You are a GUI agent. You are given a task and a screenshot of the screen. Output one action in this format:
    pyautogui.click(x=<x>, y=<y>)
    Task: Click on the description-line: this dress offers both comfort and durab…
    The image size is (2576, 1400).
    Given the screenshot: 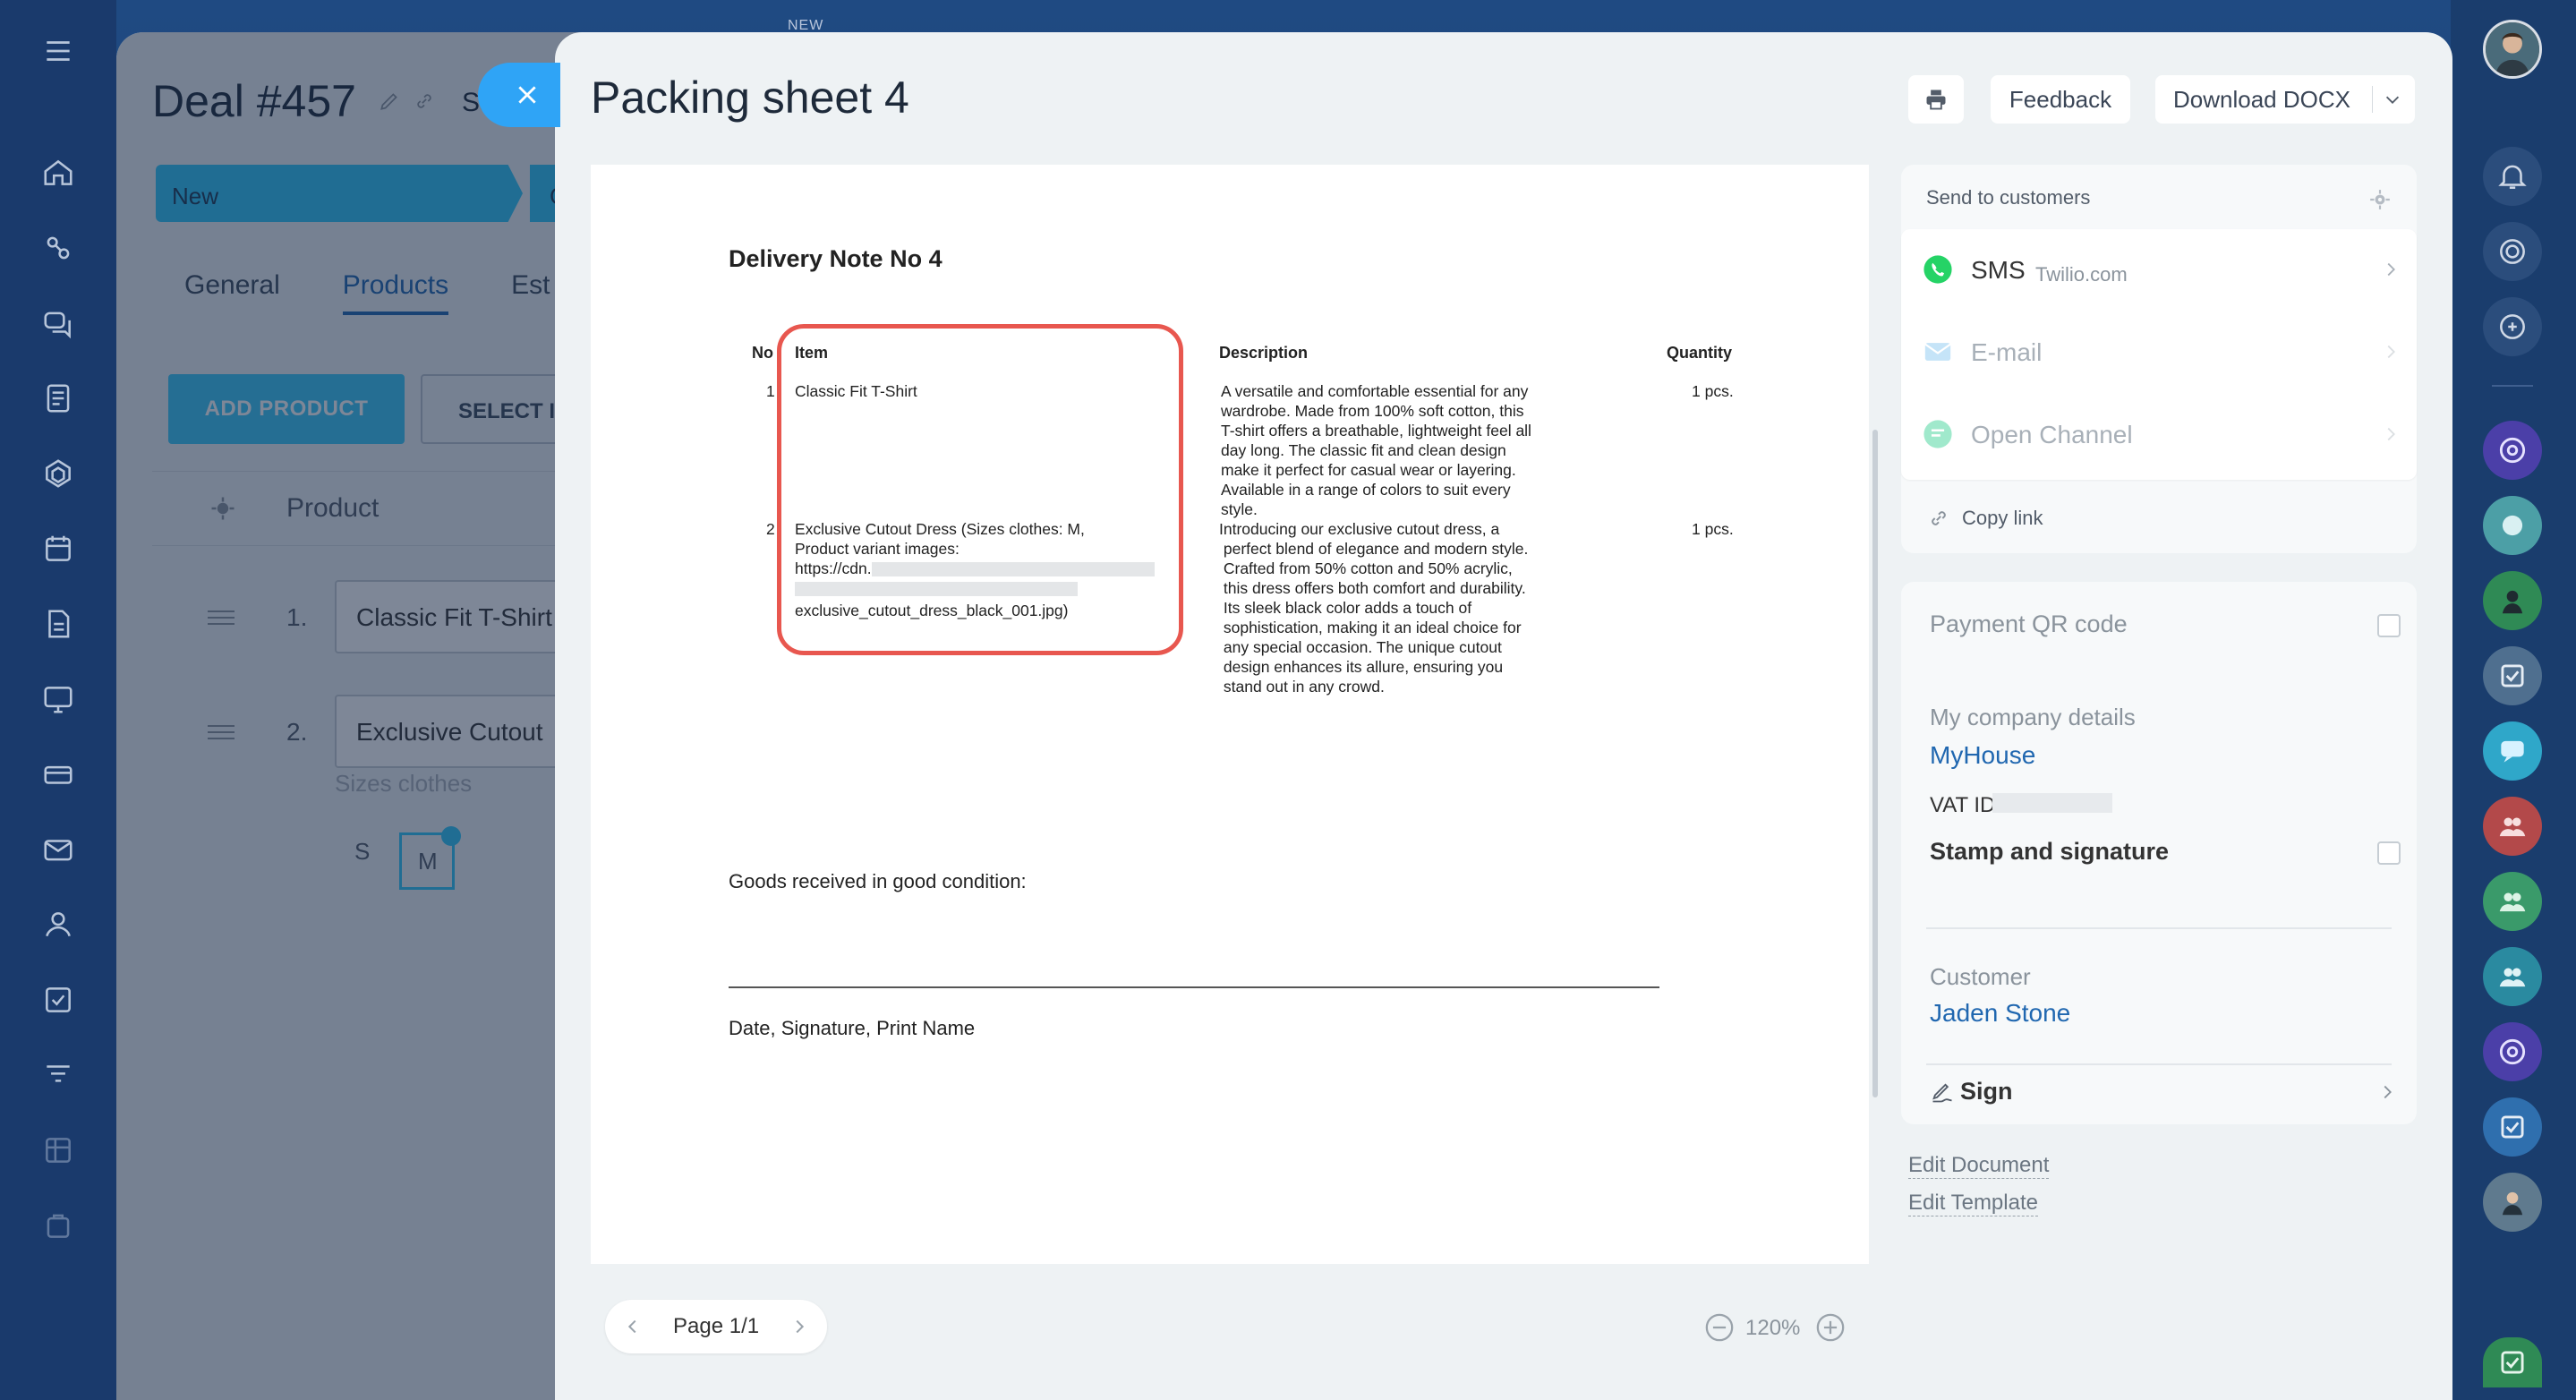 What is the action you would take?
    pyautogui.click(x=1372, y=588)
    